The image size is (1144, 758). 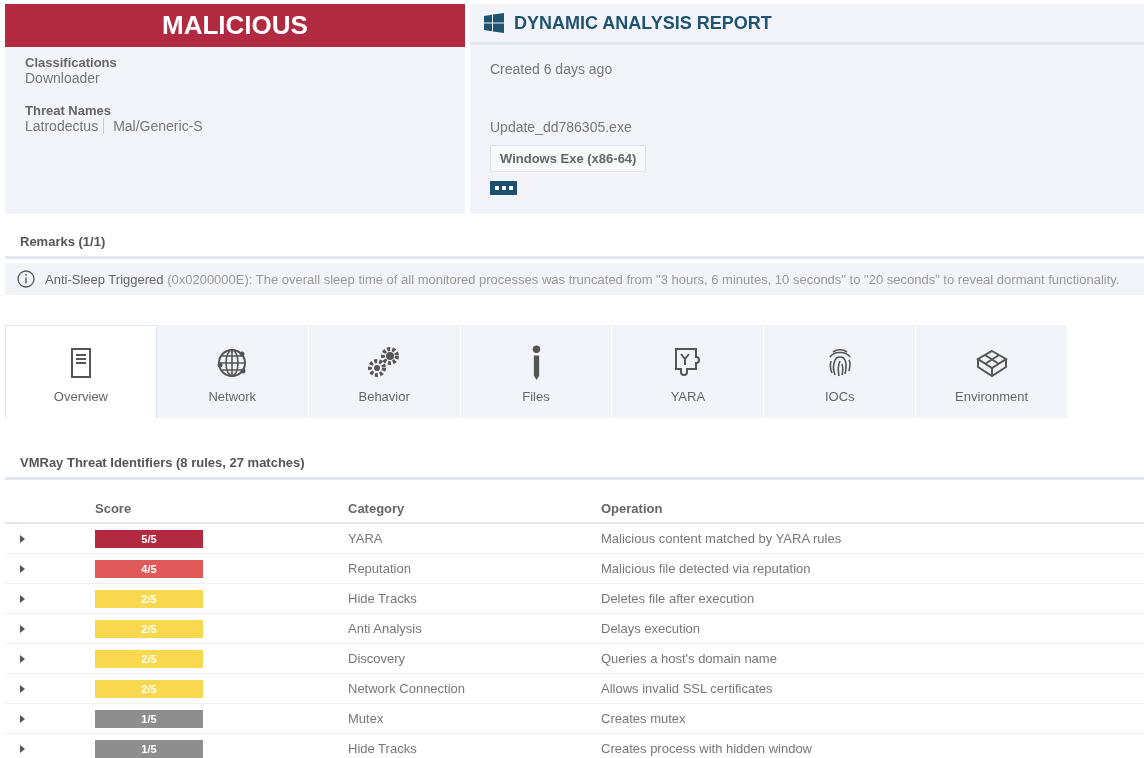 I want to click on column-header: Category, so click(x=376, y=508).